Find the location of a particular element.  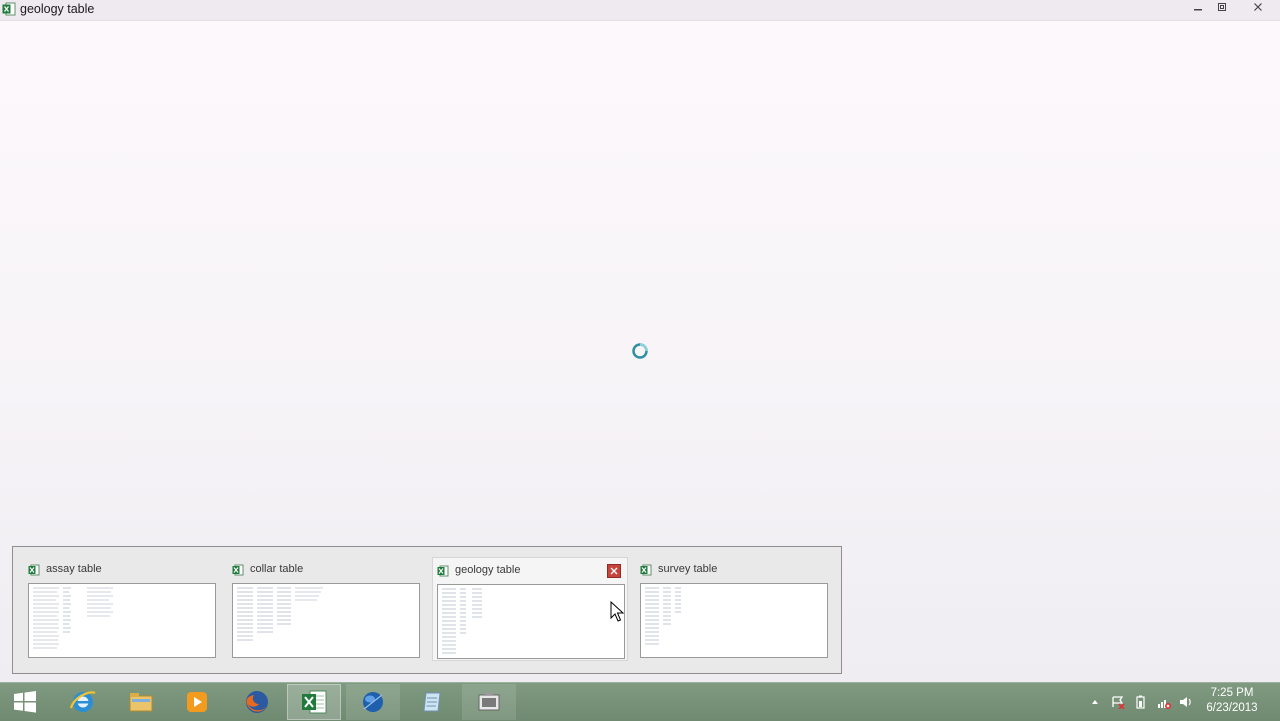

thumbnail-close-button is located at coordinates (614, 571).